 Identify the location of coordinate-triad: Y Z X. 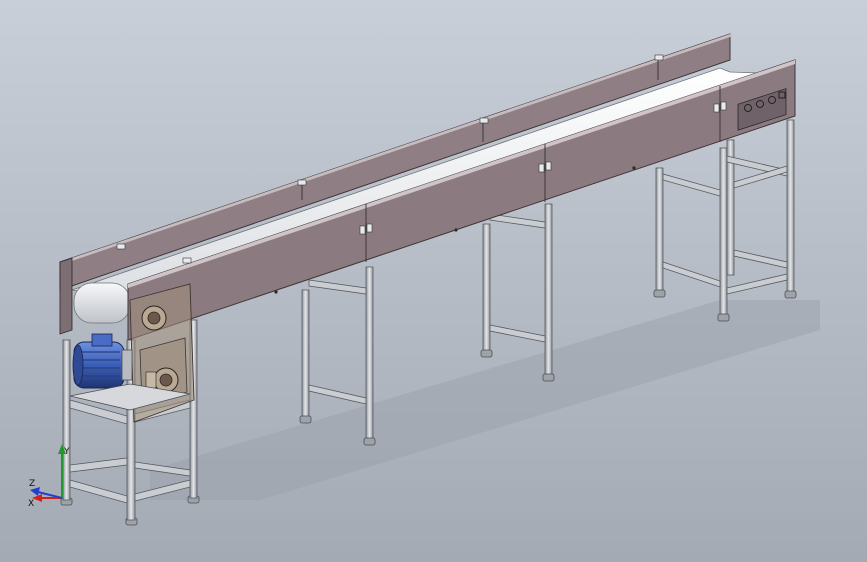
(49, 476).